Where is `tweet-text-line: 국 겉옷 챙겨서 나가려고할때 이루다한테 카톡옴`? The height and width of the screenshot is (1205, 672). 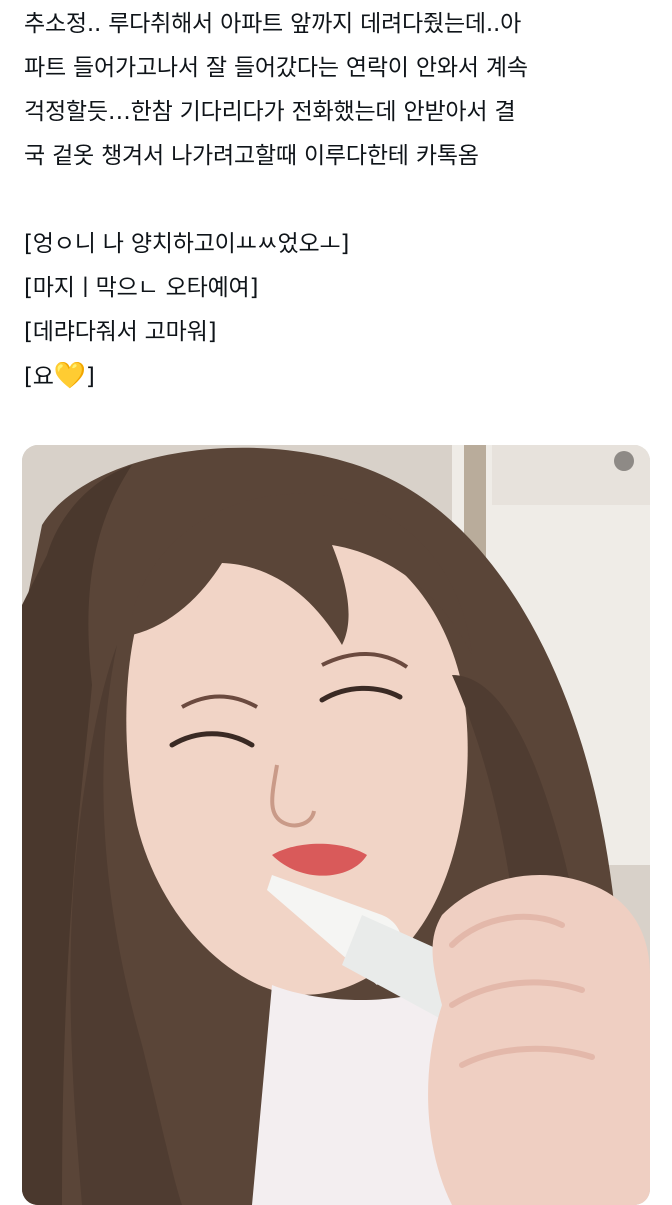 tweet-text-line: 국 겉옷 챙겨서 나가려고할때 이루다한테 카톡옴 is located at coordinates (251, 156).